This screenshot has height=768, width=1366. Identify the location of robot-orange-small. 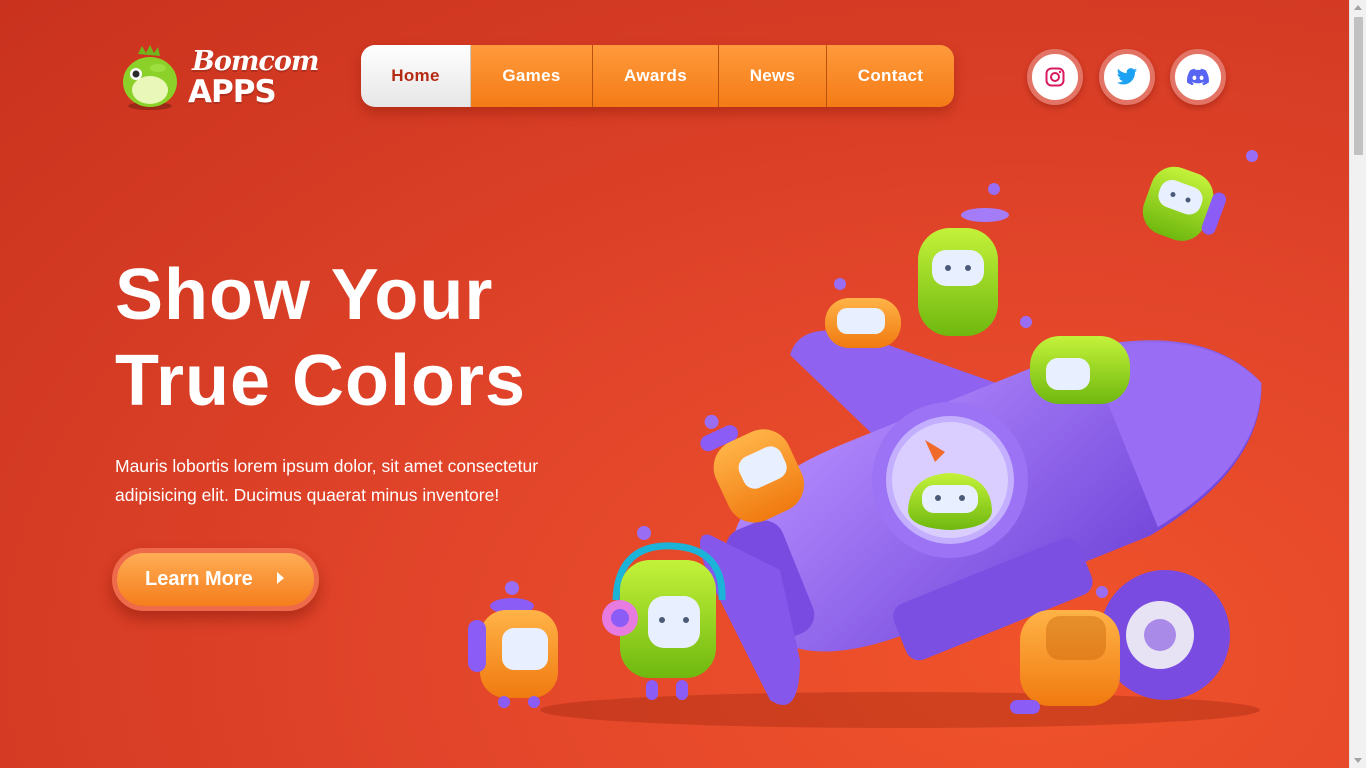
(513, 644).